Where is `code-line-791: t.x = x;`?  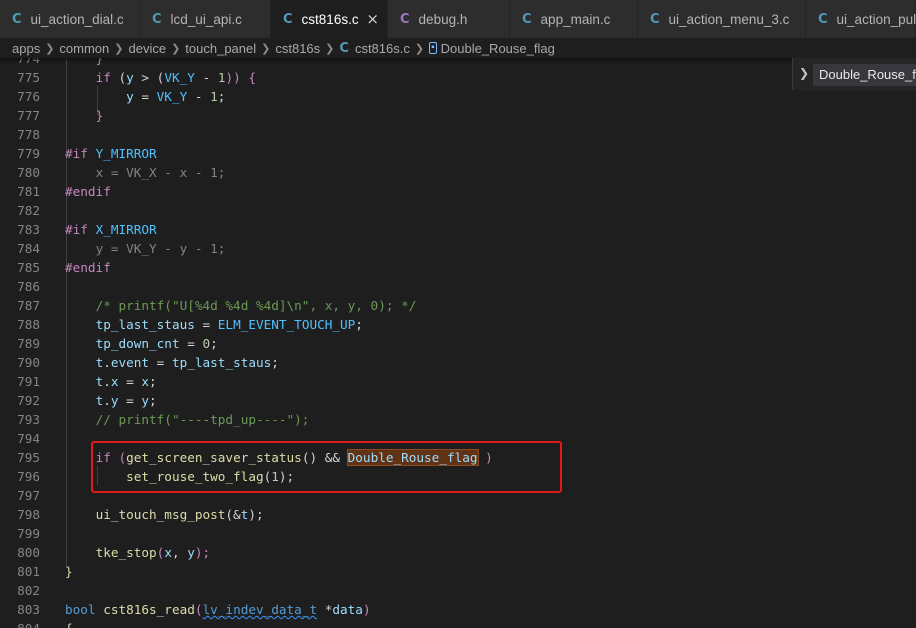 code-line-791: t.x = x; is located at coordinates (126, 381).